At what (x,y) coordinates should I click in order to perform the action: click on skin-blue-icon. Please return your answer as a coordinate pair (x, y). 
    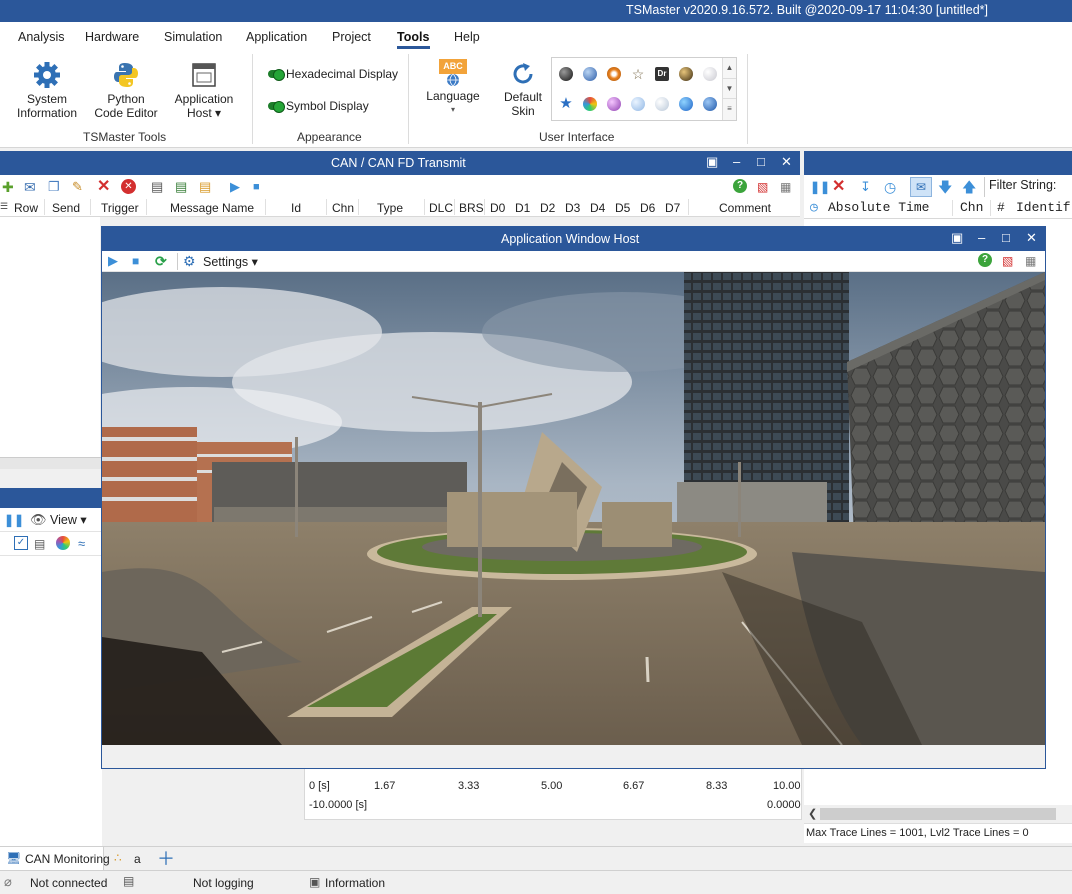
    Looking at the image, I should click on (590, 74).